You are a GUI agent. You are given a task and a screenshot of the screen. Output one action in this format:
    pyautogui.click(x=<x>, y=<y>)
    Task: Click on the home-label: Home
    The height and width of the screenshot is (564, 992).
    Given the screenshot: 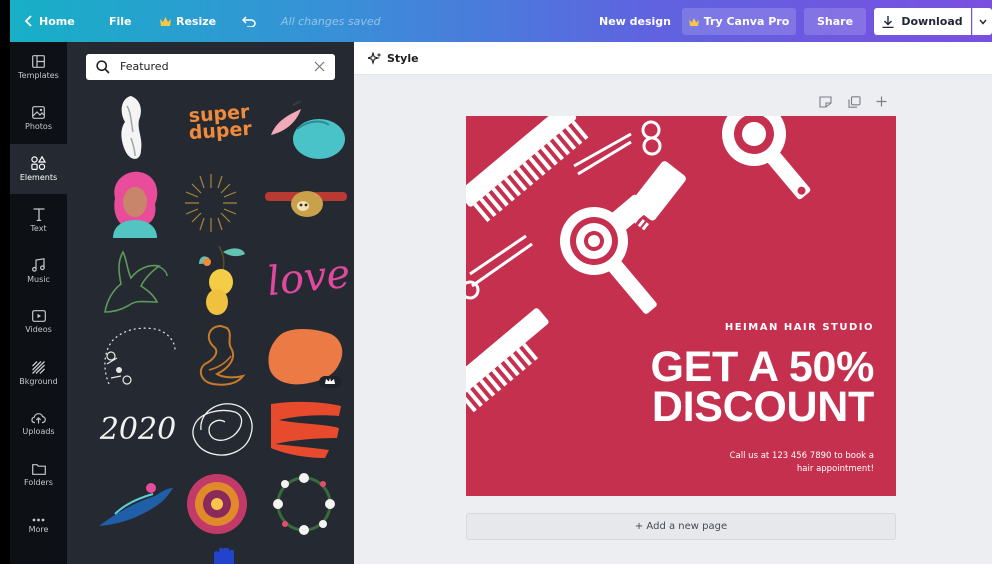 What is the action you would take?
    pyautogui.click(x=57, y=21)
    